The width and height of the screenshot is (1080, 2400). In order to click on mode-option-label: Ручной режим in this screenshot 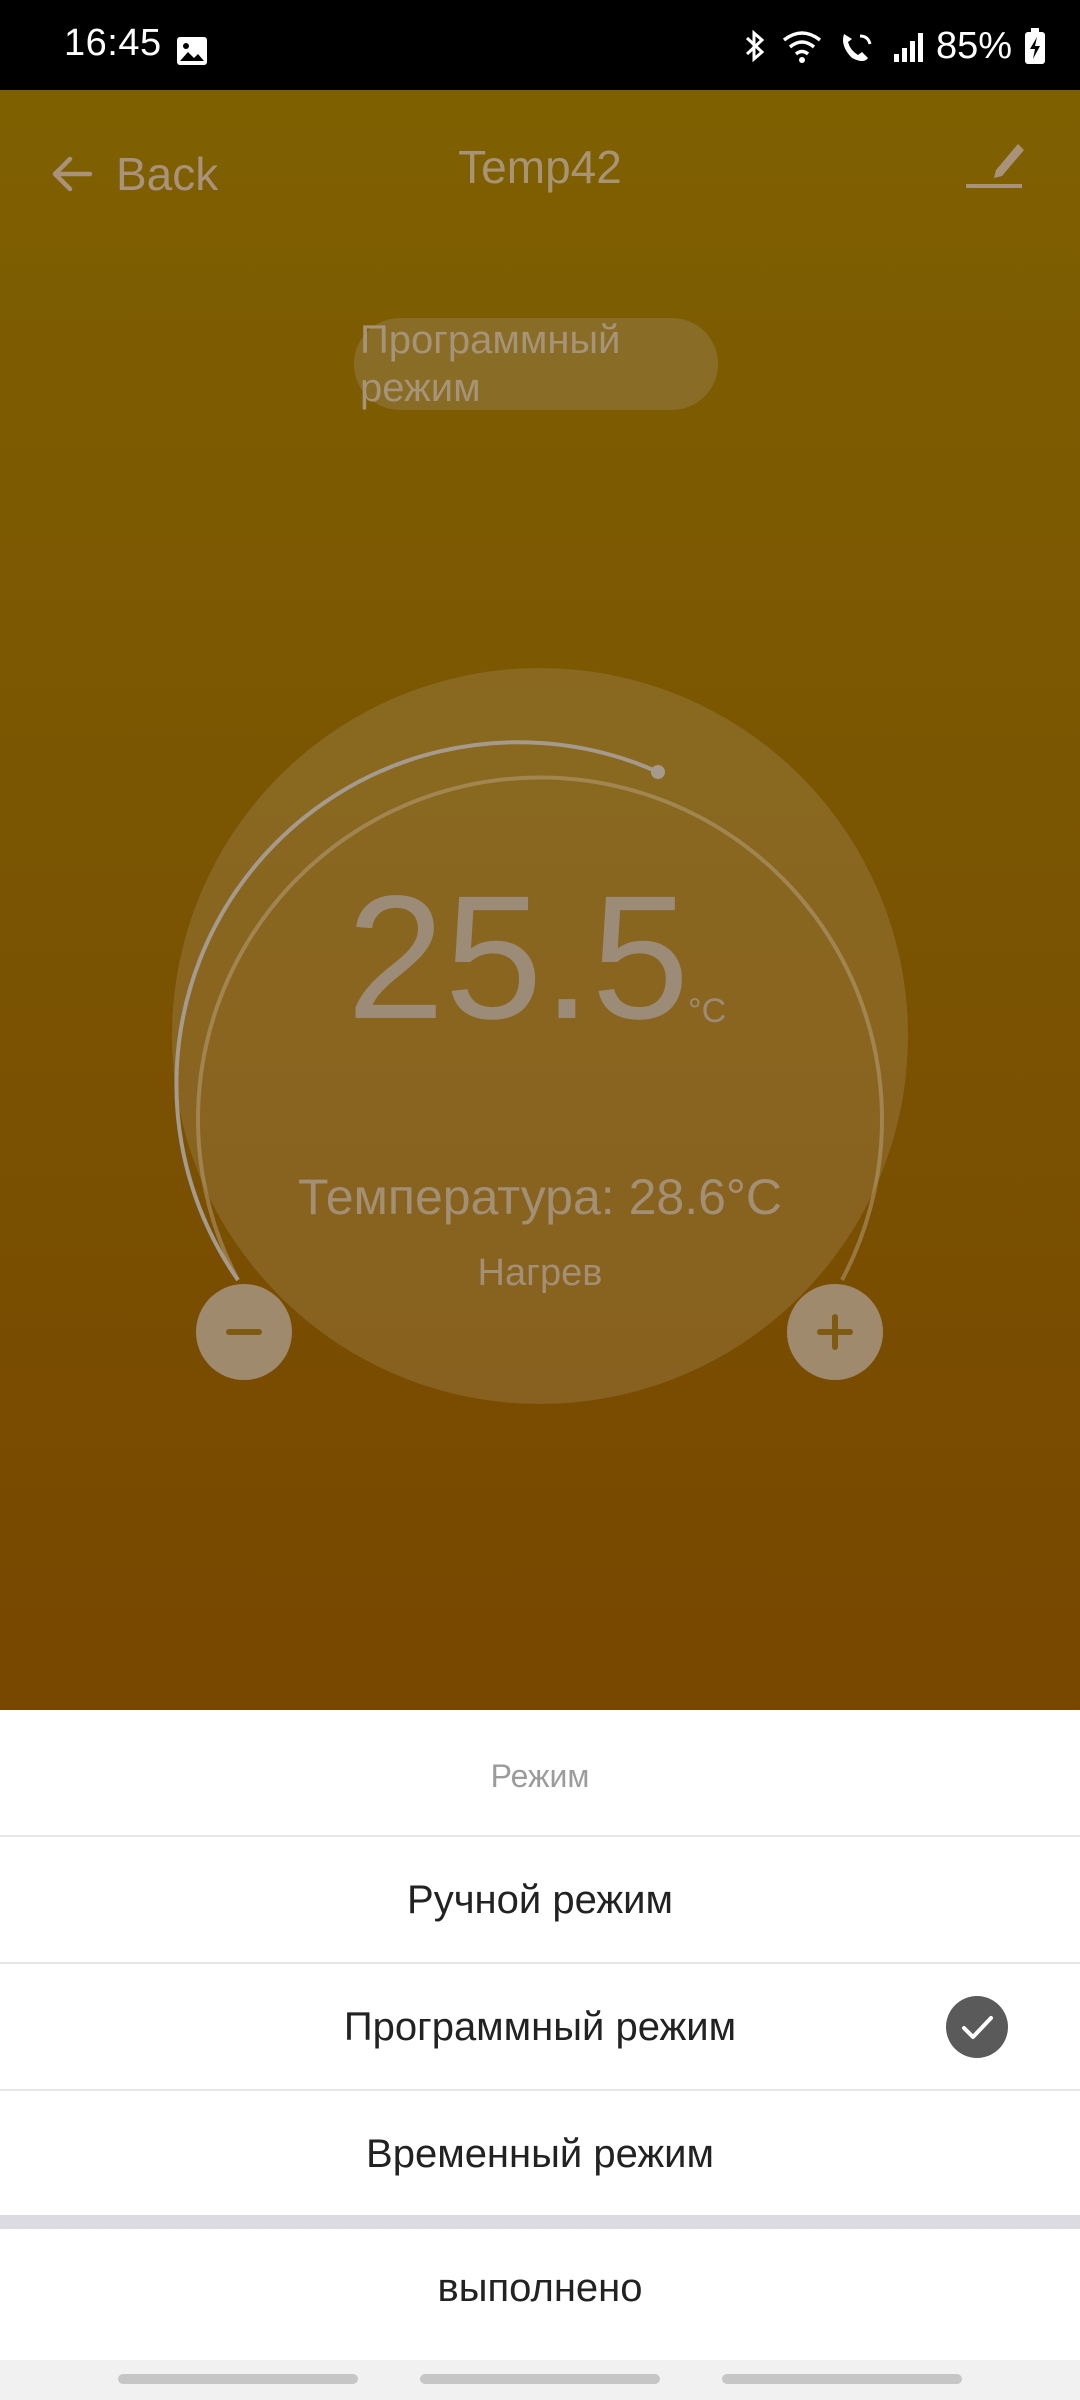, I will do `click(540, 1899)`.